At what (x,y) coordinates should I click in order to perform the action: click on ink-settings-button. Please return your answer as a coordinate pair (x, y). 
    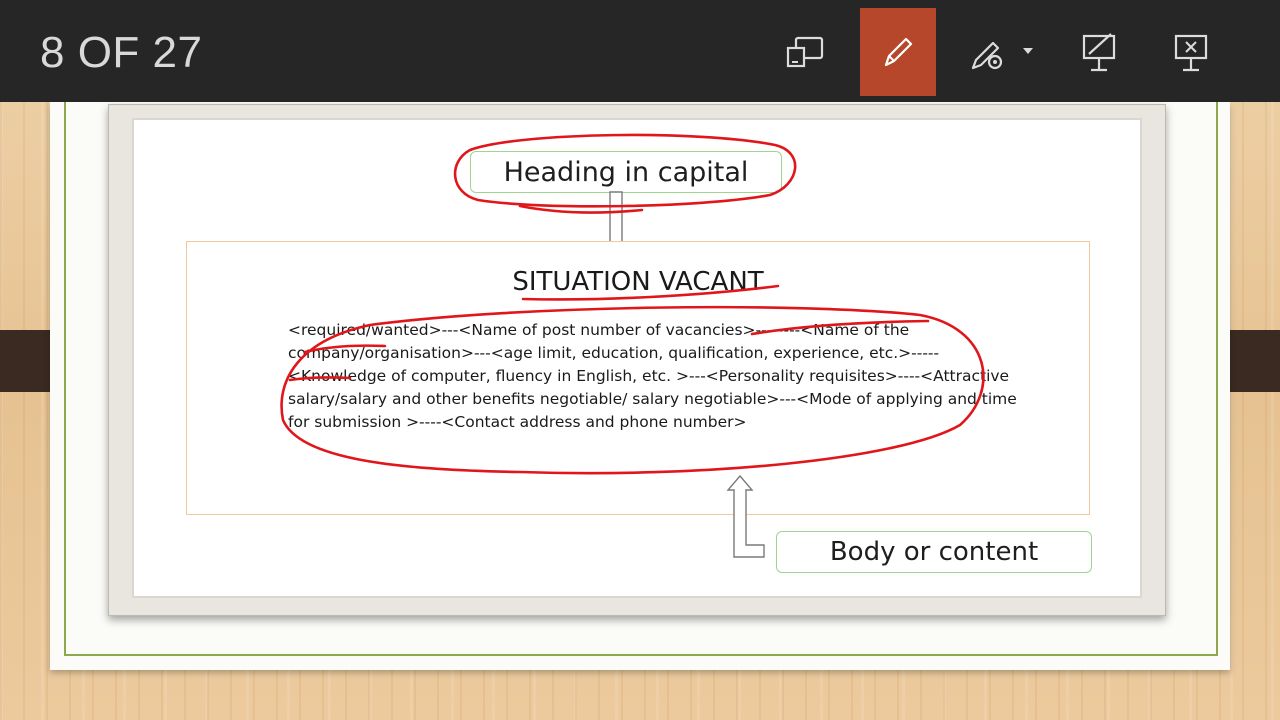
    Looking at the image, I should click on (1002, 52).